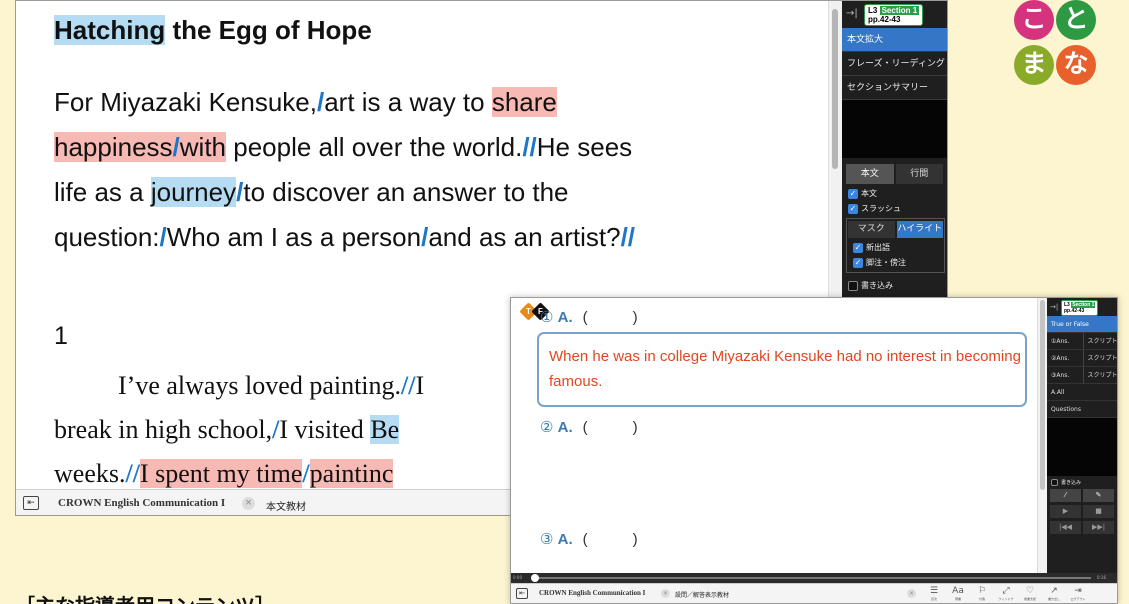  What do you see at coordinates (286, 505) in the screenshot?
I see `tab-main-text: 本文教材` at bounding box center [286, 505].